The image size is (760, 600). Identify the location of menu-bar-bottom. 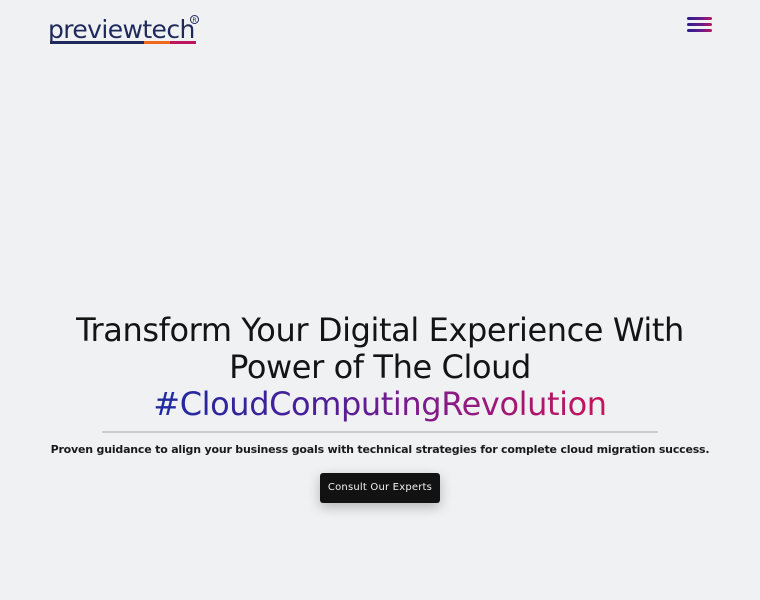
(699, 30).